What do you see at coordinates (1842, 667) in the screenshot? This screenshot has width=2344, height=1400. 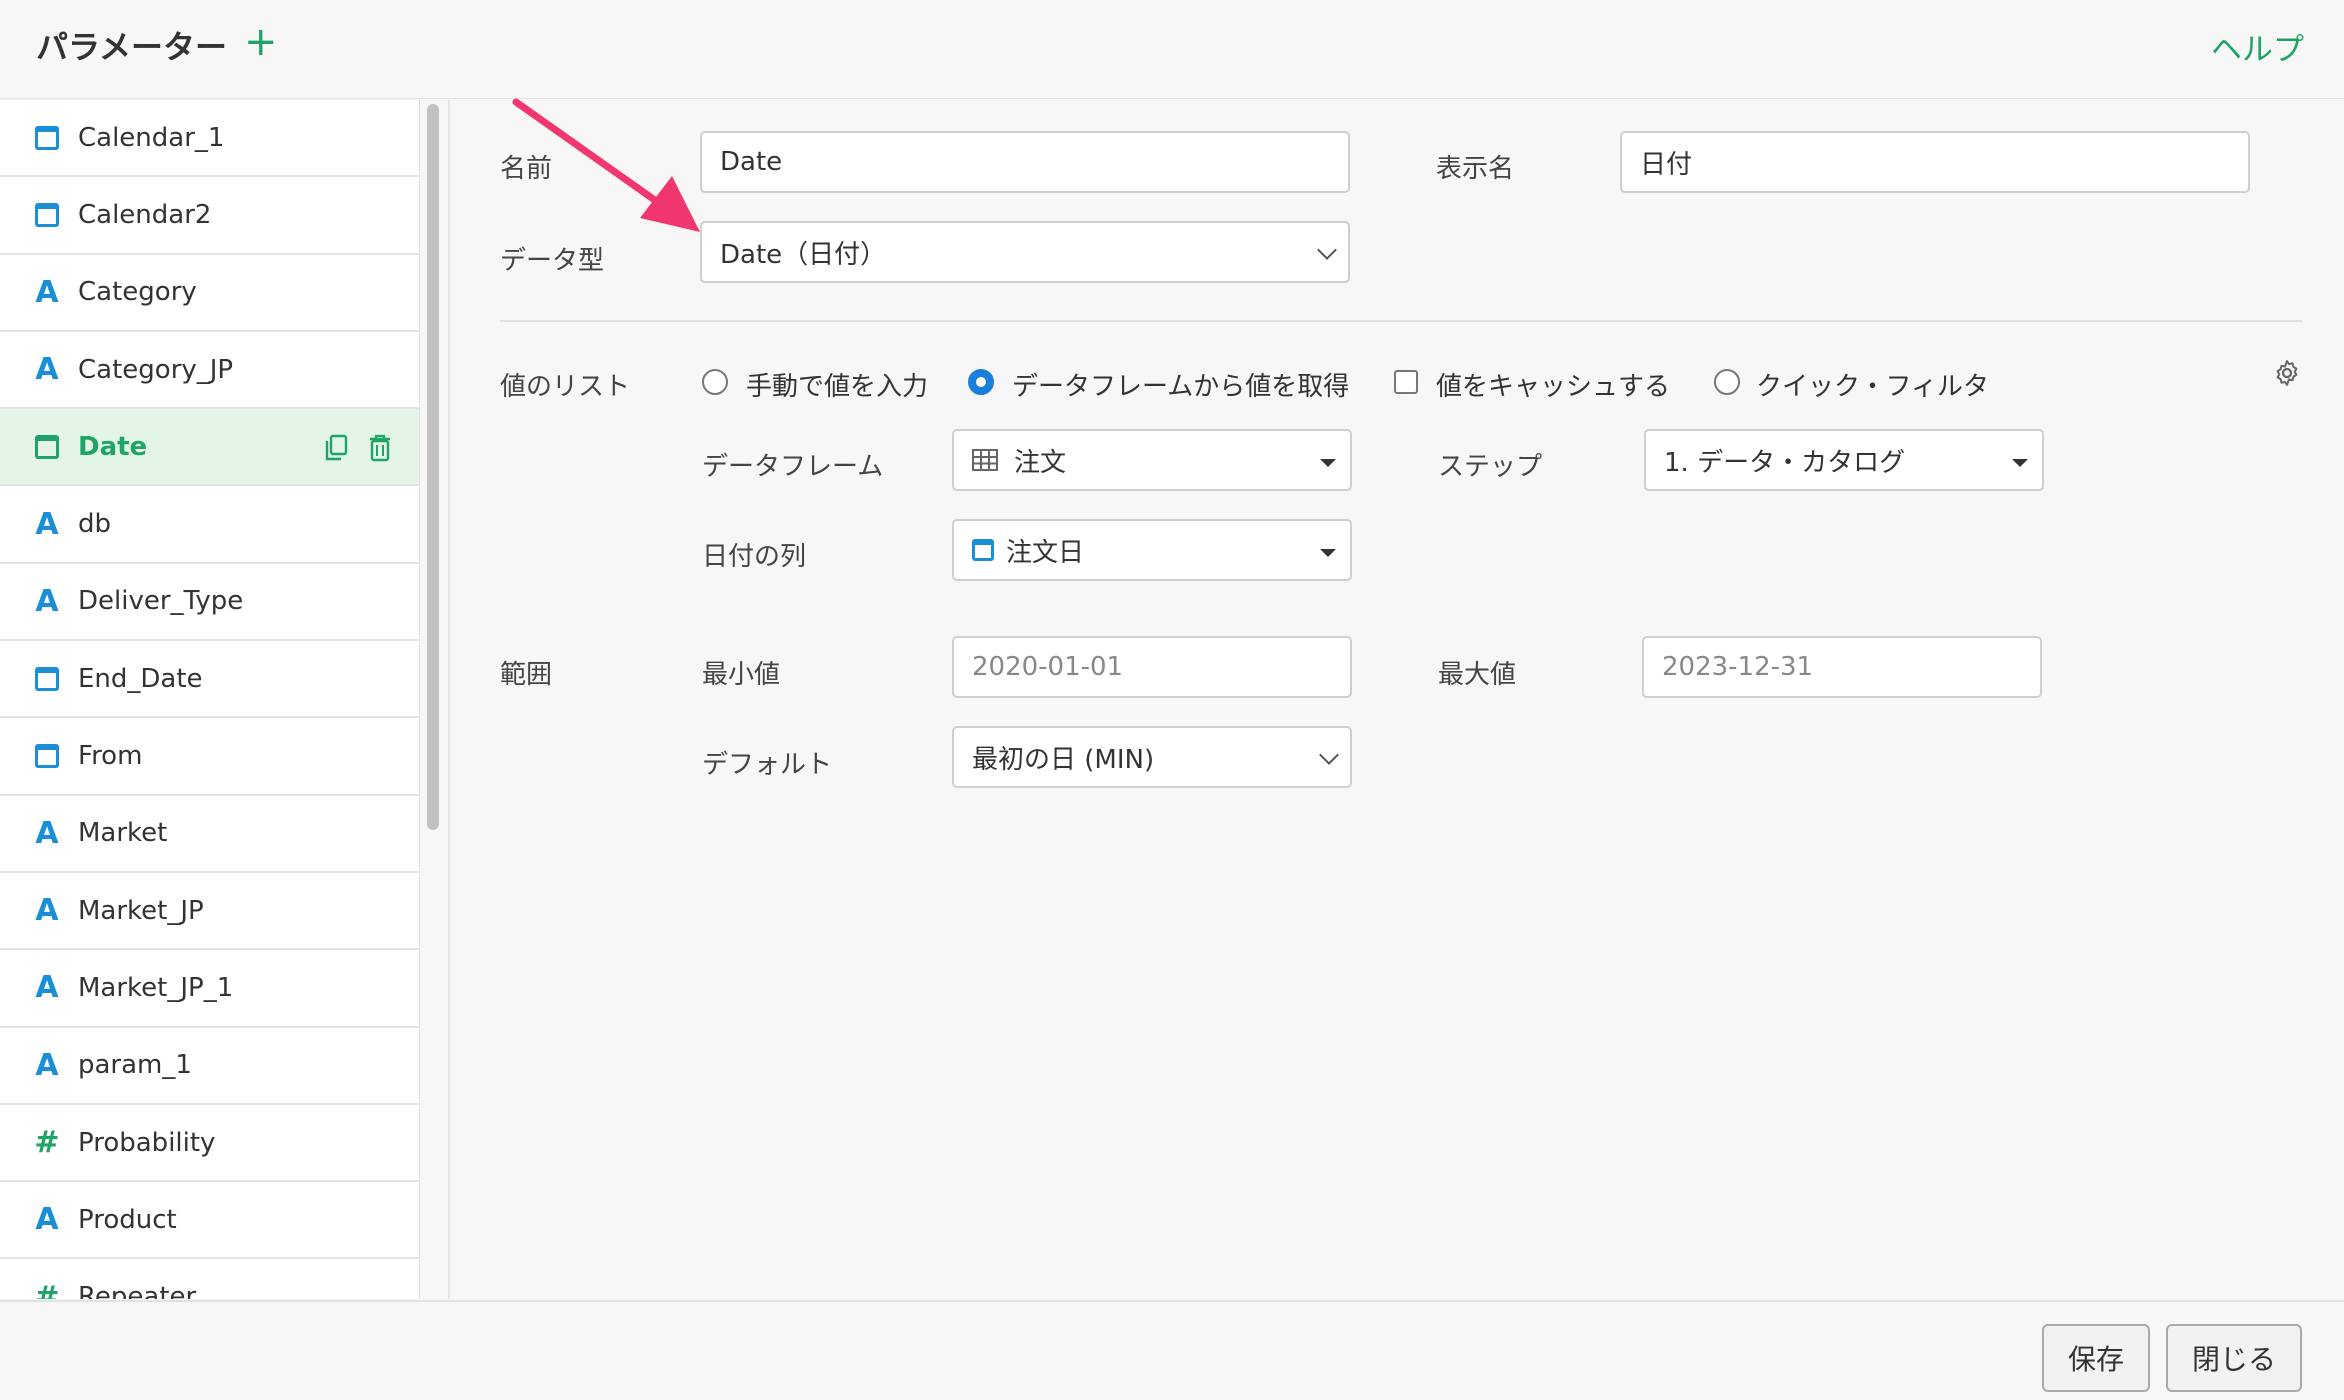 I see `max-input: 2023-12-31` at bounding box center [1842, 667].